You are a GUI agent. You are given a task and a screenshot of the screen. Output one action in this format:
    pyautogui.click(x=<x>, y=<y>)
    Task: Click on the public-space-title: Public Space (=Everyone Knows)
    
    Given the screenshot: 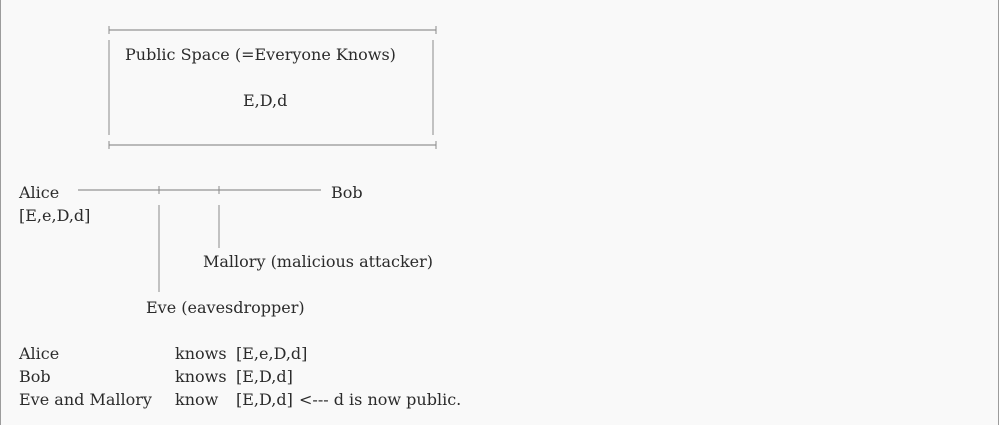 What is the action you would take?
    pyautogui.click(x=260, y=54)
    